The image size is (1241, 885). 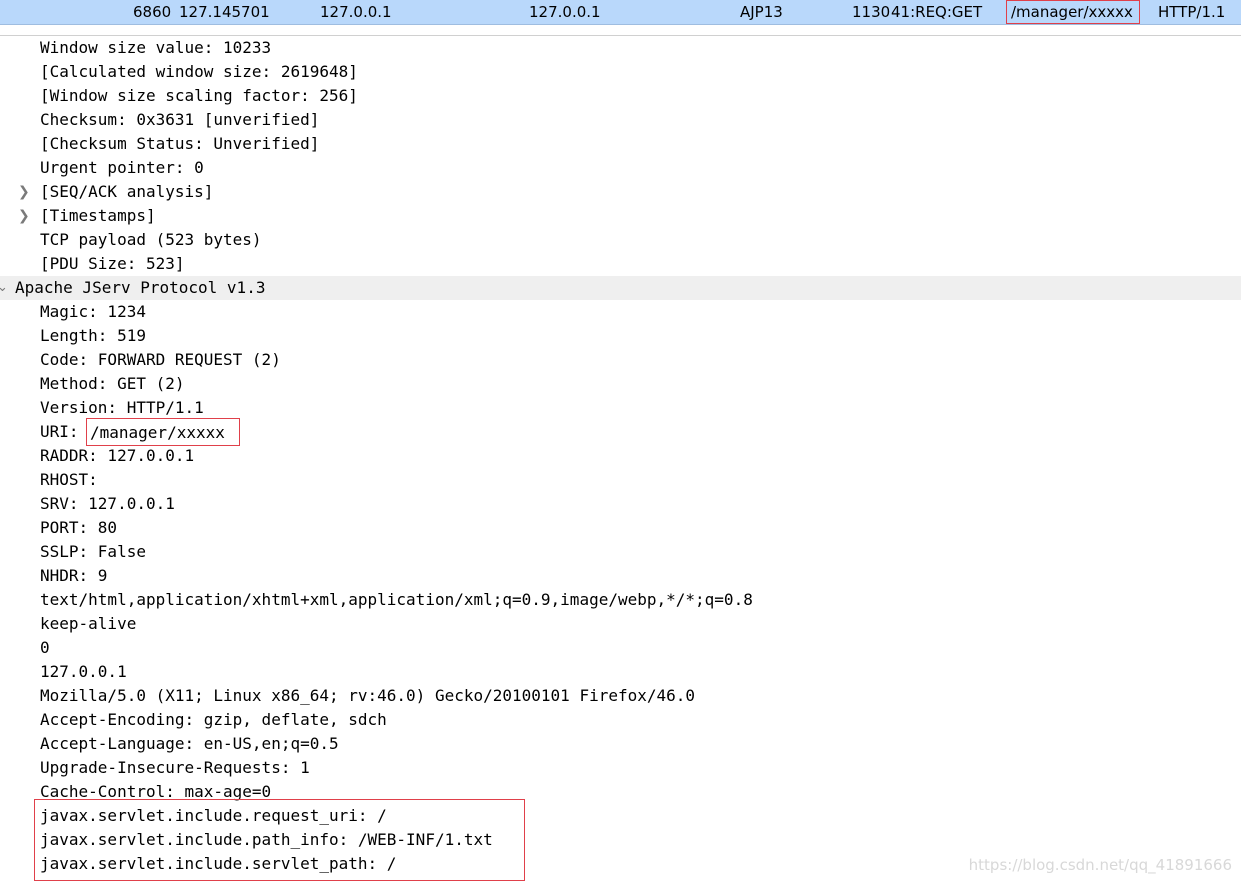 I want to click on tree-item-timestamps: ❯ [Timestamps], so click(x=620, y=216).